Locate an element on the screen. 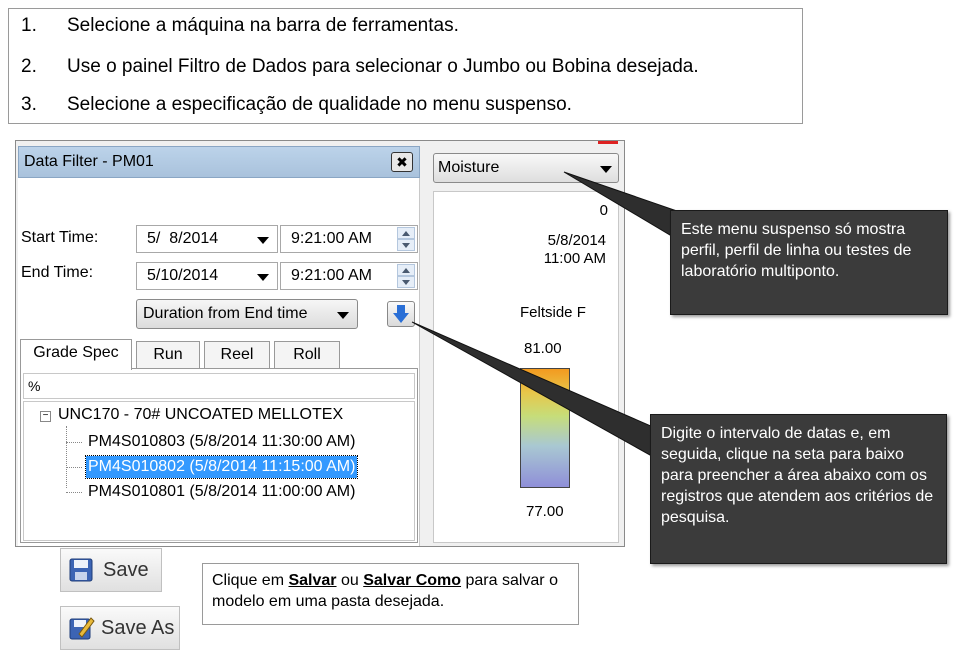 This screenshot has width=963, height=650. start-time-spinner: 9:21:00 AM is located at coordinates (349, 239).